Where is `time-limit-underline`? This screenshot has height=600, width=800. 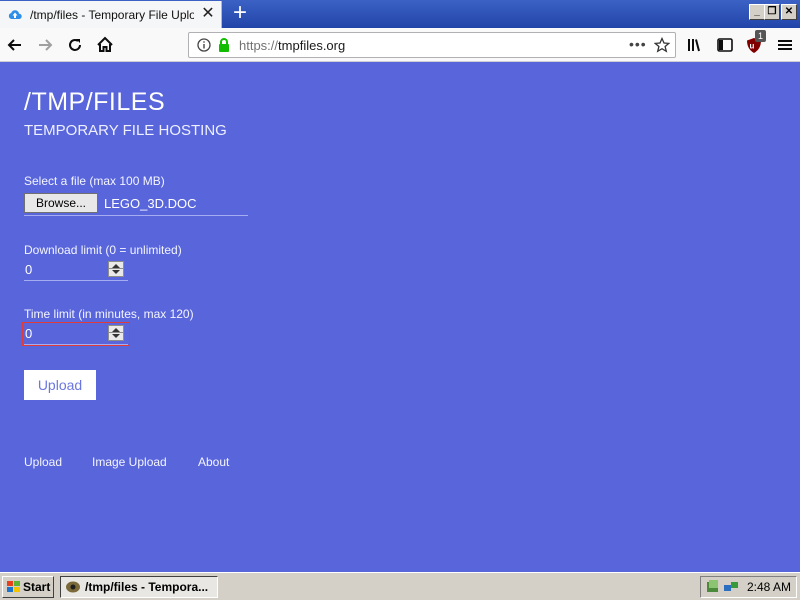 time-limit-underline is located at coordinates (76, 344).